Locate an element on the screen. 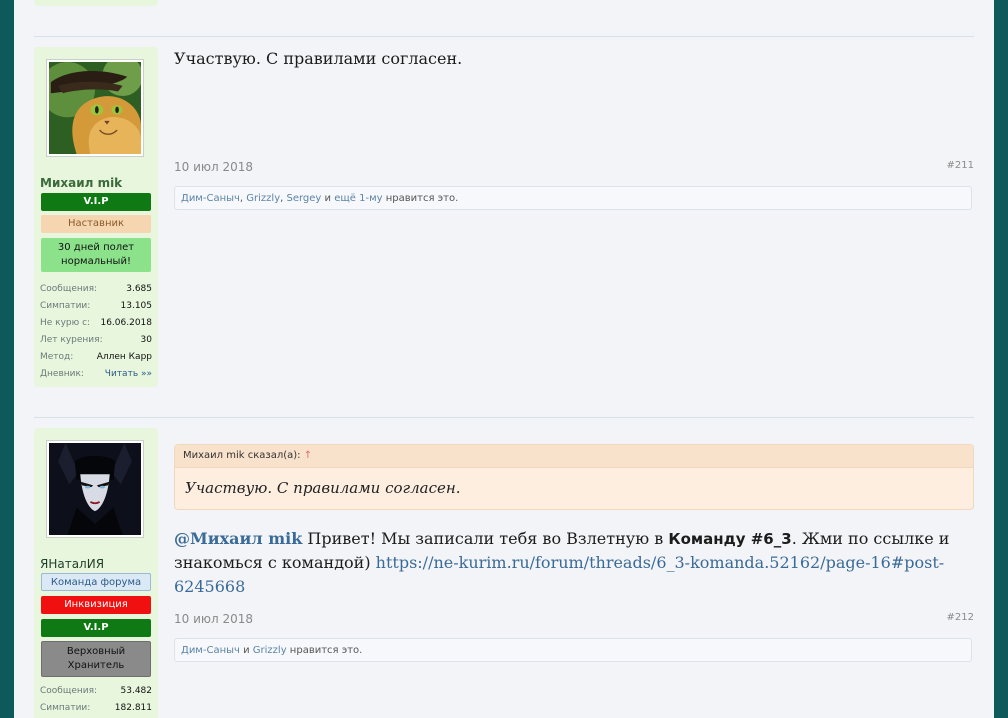  stat-value: 30 is located at coordinates (146, 340).